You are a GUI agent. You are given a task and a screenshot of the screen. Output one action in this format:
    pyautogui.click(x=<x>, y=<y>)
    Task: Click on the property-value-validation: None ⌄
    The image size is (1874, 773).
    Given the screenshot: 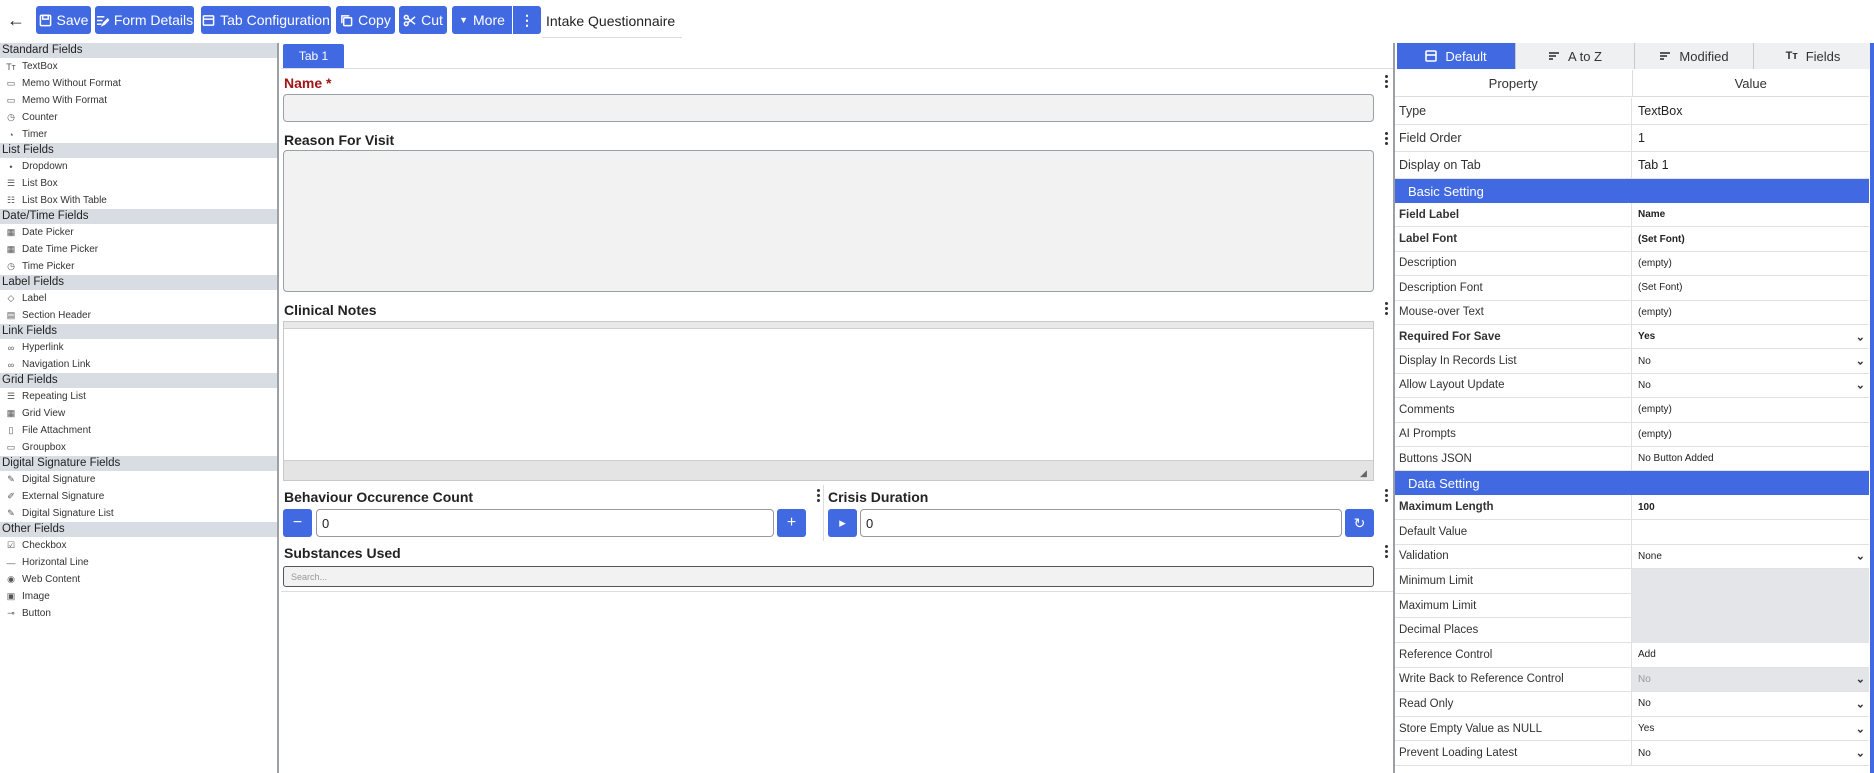 What is the action you would take?
    pyautogui.click(x=1750, y=557)
    